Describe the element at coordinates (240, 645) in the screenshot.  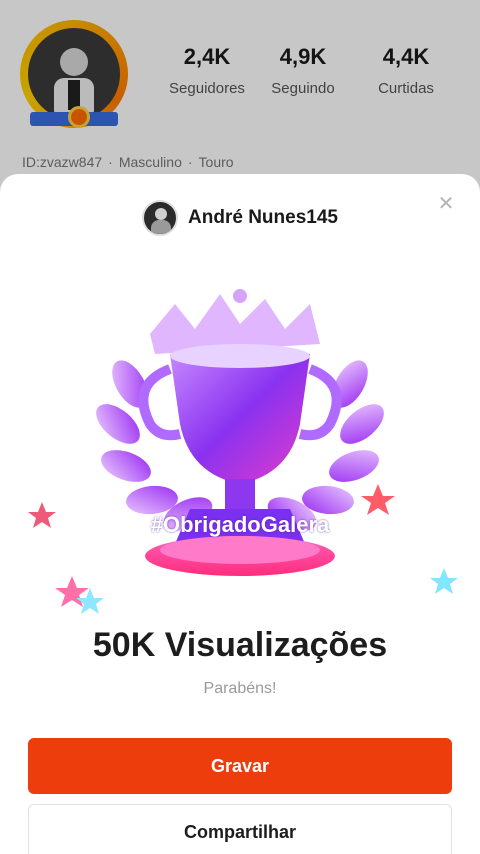
I see `achievement-title: 50K Visualizações` at that location.